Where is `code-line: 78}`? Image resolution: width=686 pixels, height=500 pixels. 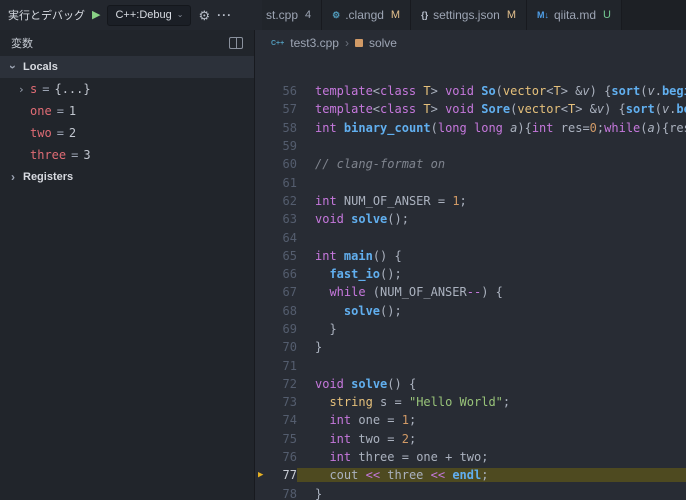
code-line: 78} is located at coordinates (470, 492).